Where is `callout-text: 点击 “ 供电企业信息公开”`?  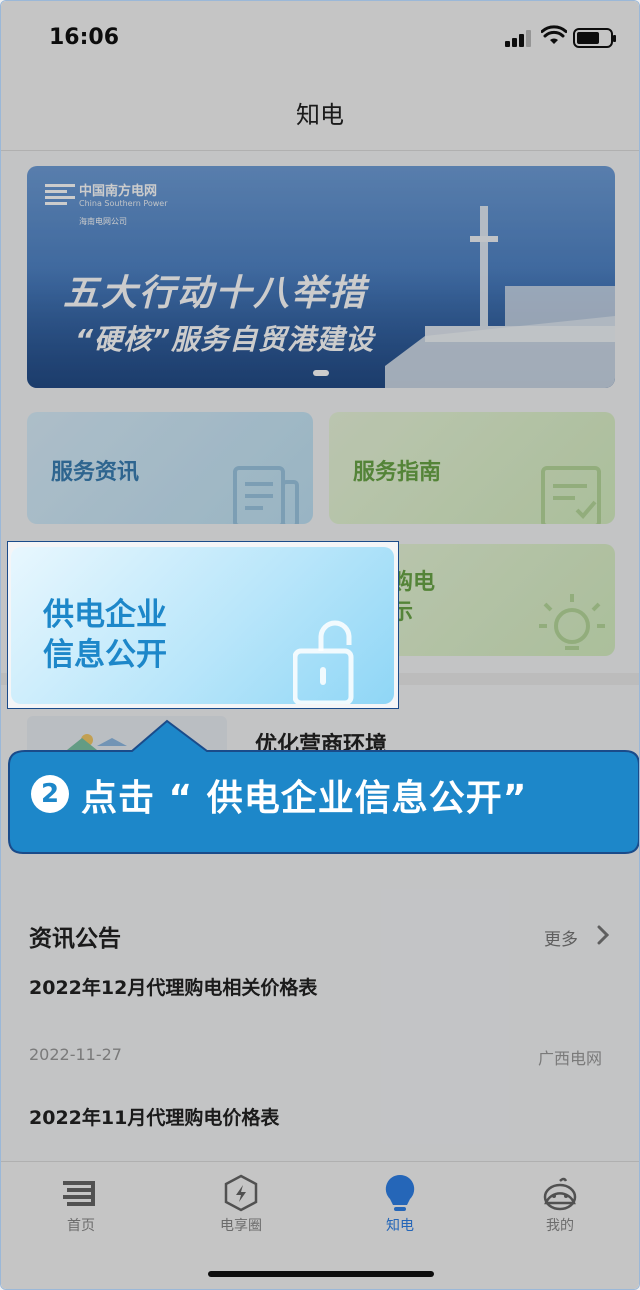
callout-text: 点击 “ 供电企业信息公开” is located at coordinates (304, 798).